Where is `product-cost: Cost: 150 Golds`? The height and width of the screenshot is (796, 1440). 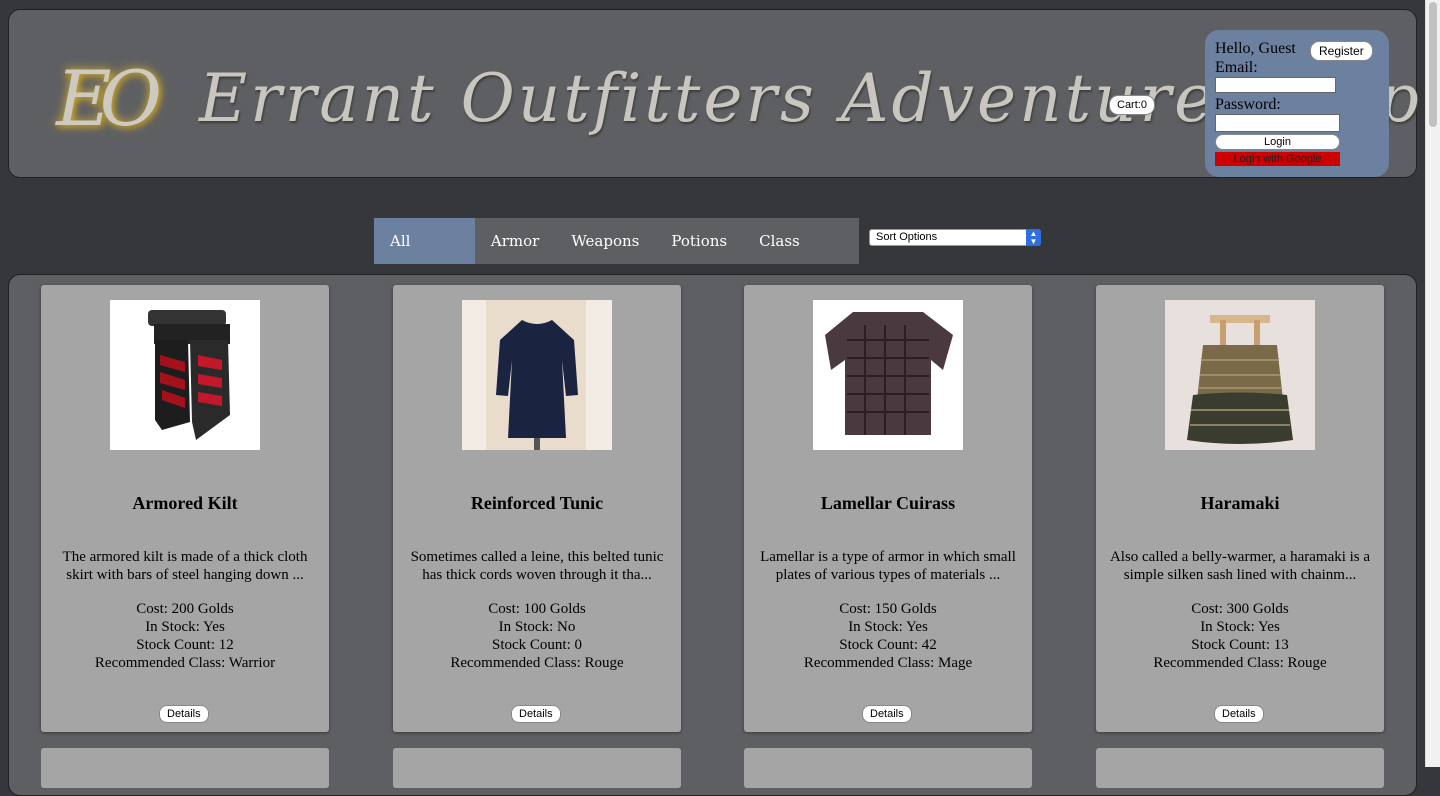 product-cost: Cost: 150 Golds is located at coordinates (888, 609).